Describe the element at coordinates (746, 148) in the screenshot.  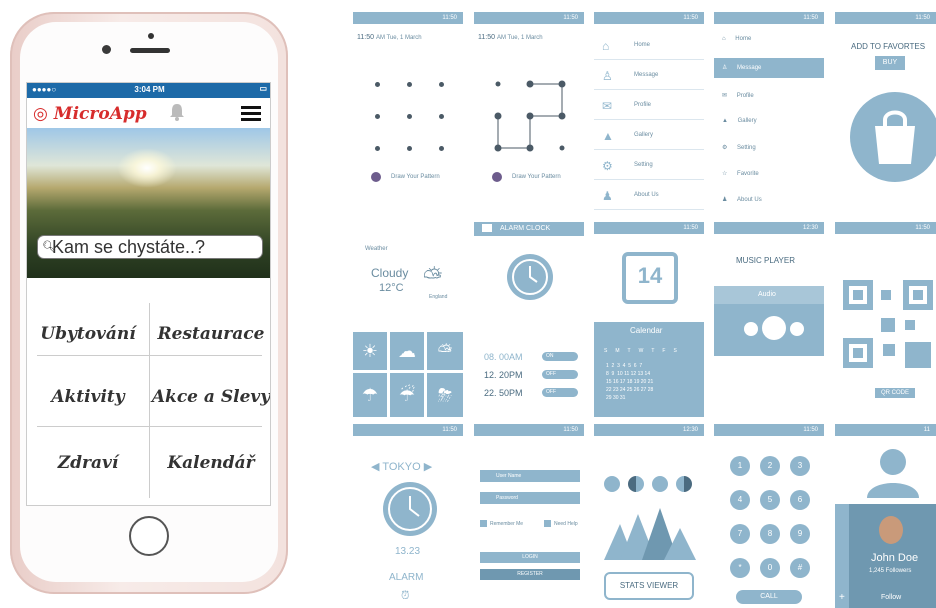
I see `menu-item-label: Setting` at that location.